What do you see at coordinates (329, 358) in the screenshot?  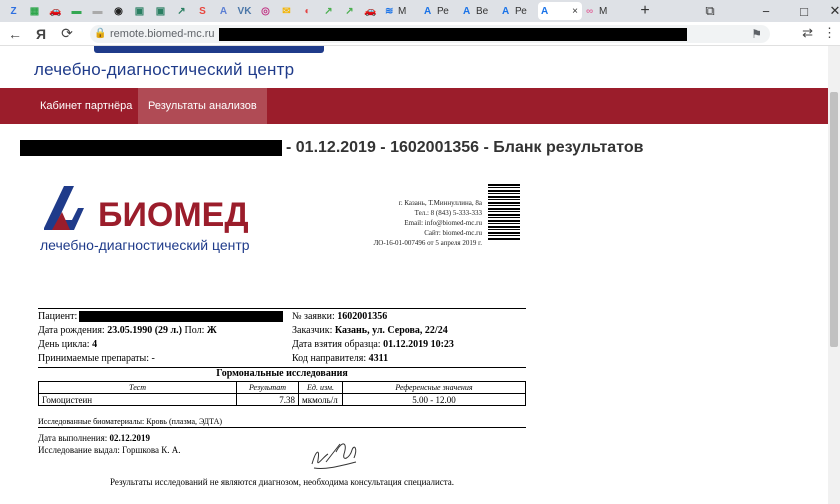 I see `referral-label: Код направителя:` at bounding box center [329, 358].